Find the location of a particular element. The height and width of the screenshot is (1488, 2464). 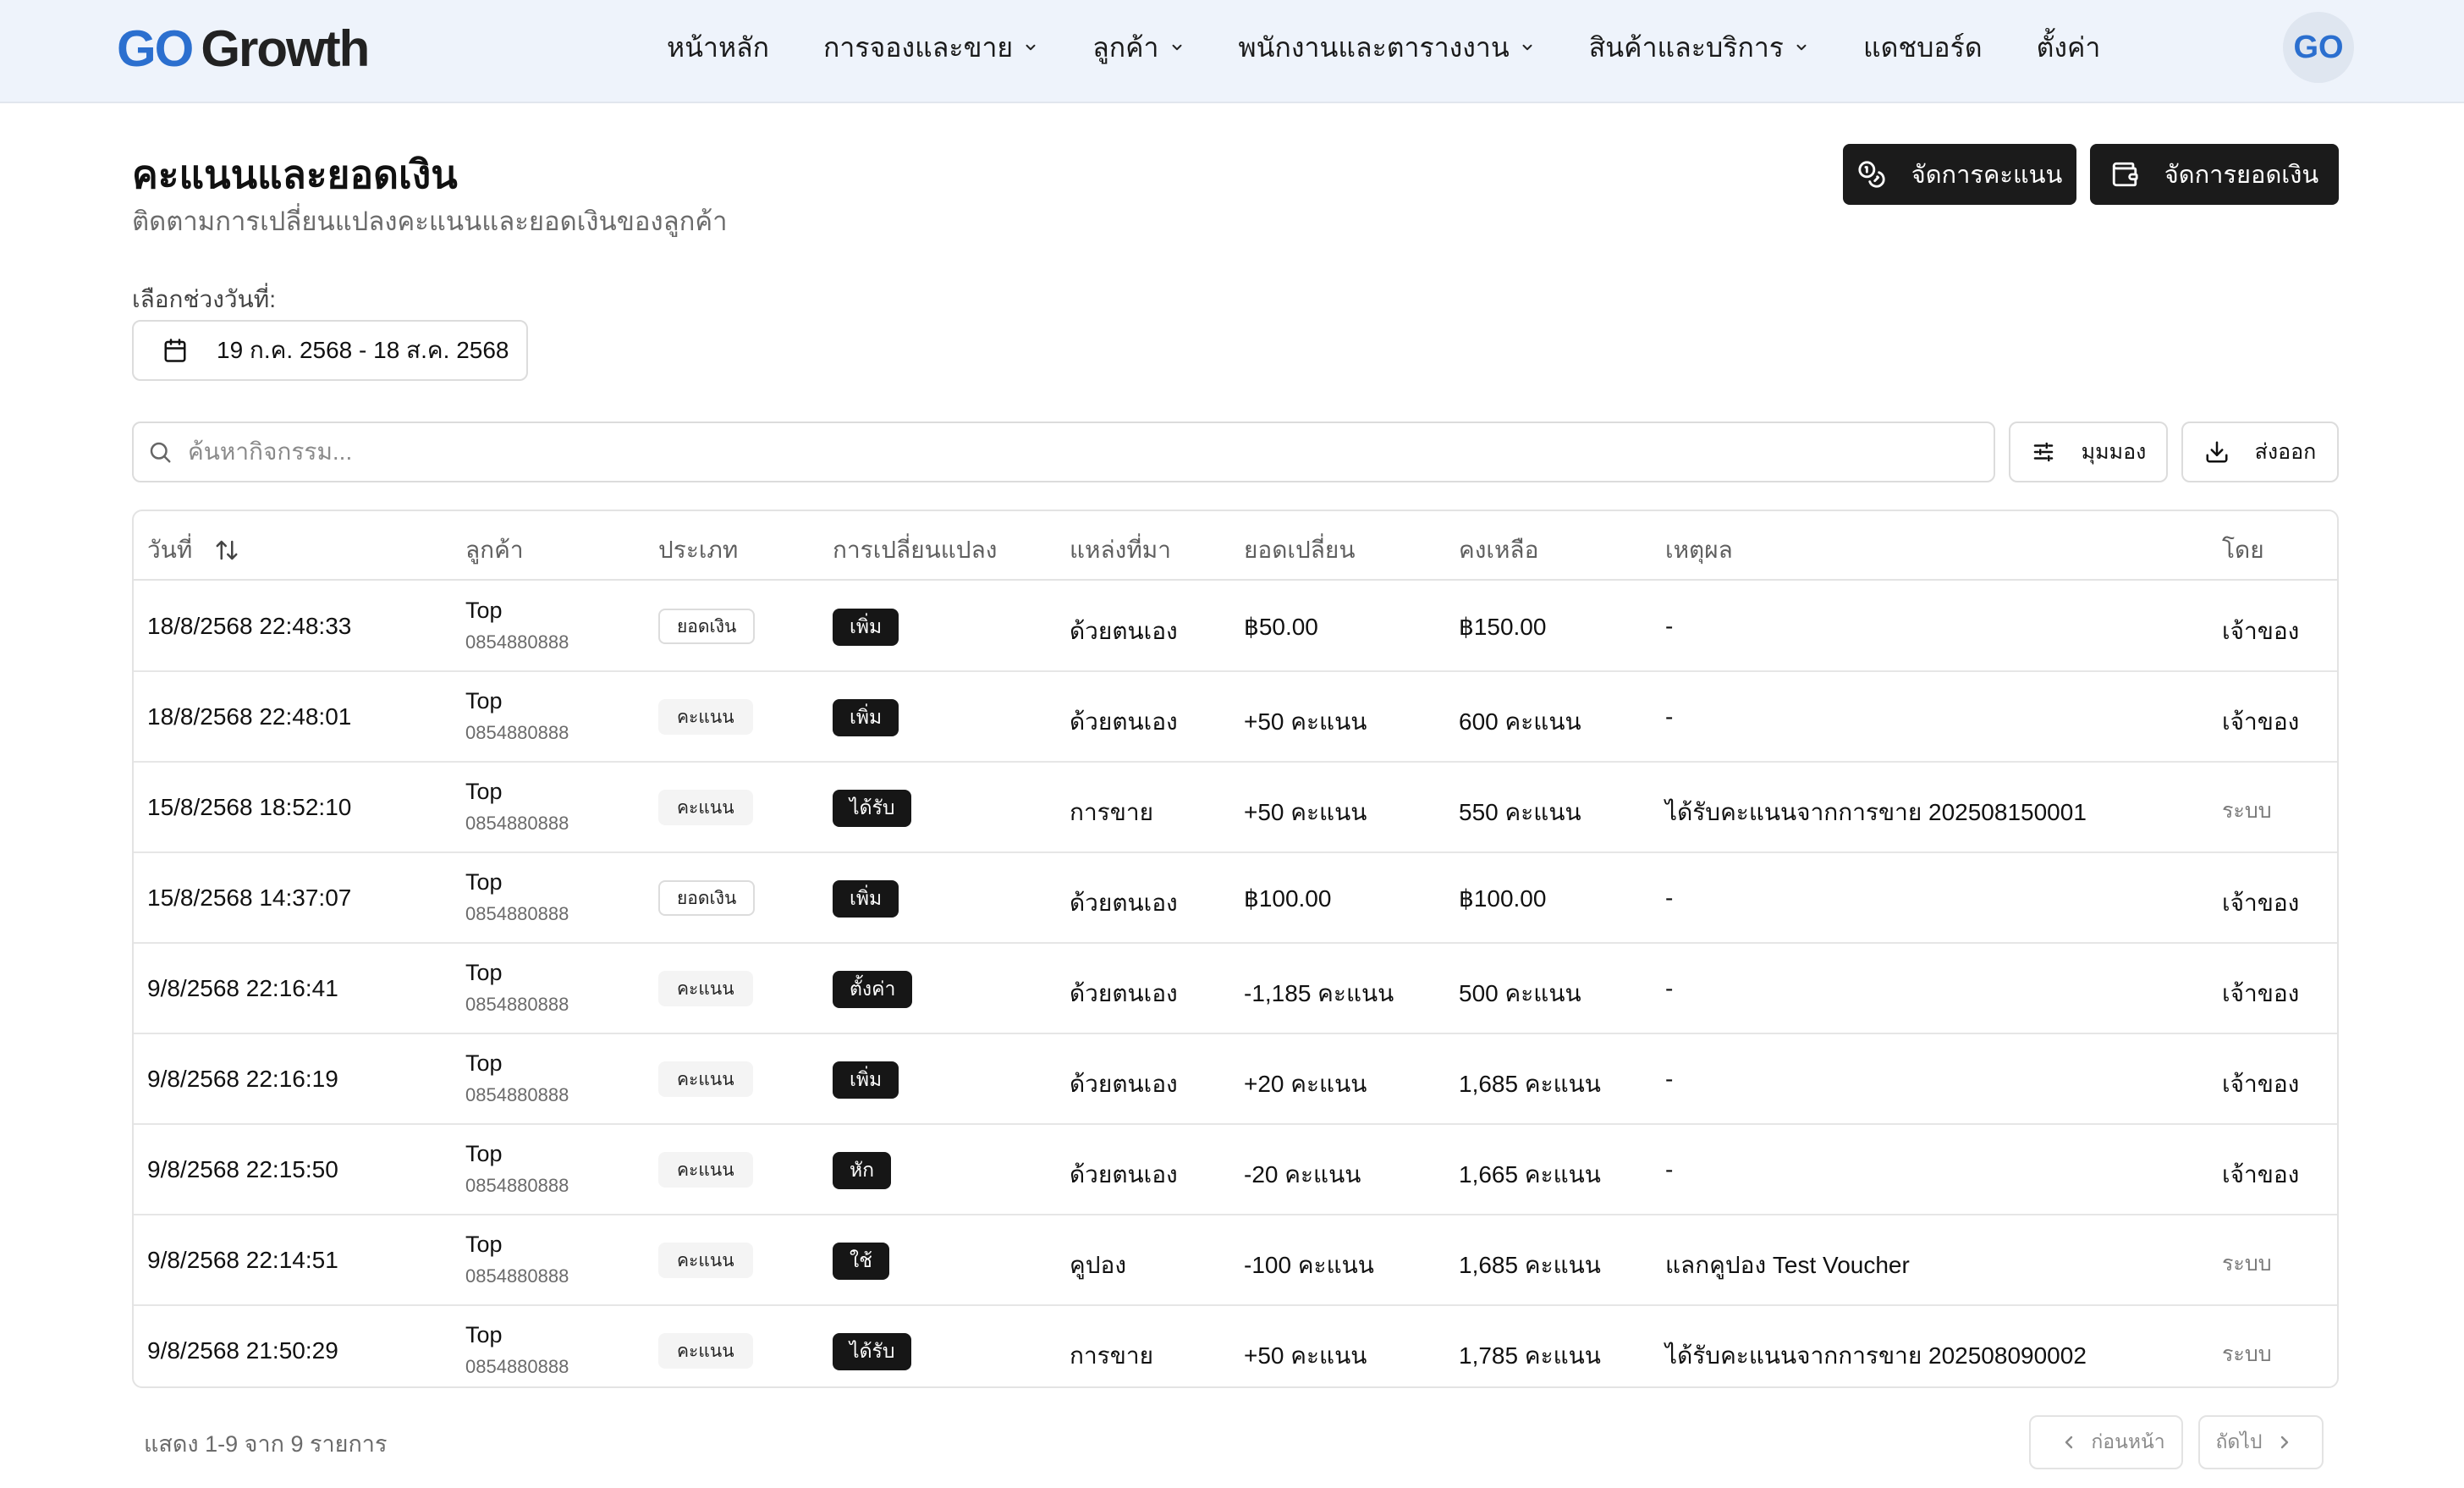

row-by: ระบบ is located at coordinates (2247, 1354).